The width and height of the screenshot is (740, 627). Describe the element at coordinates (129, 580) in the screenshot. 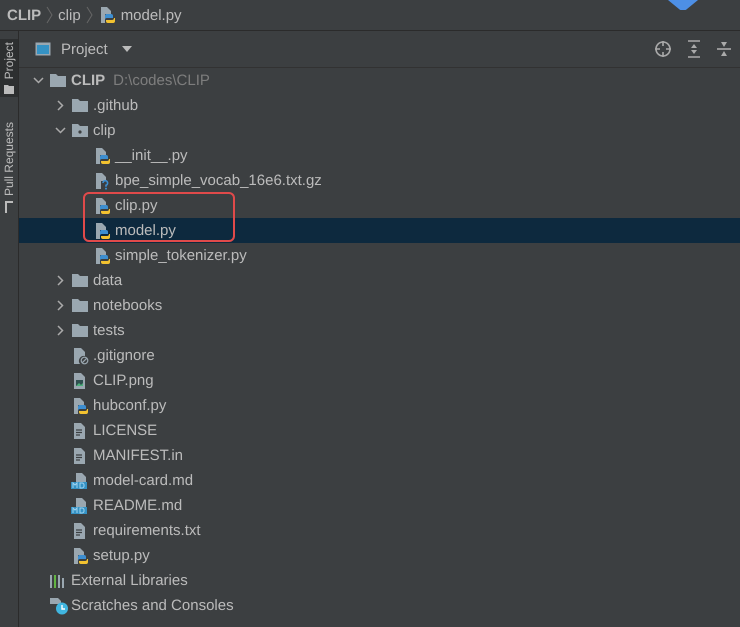

I see `item-label: External Libraries` at that location.